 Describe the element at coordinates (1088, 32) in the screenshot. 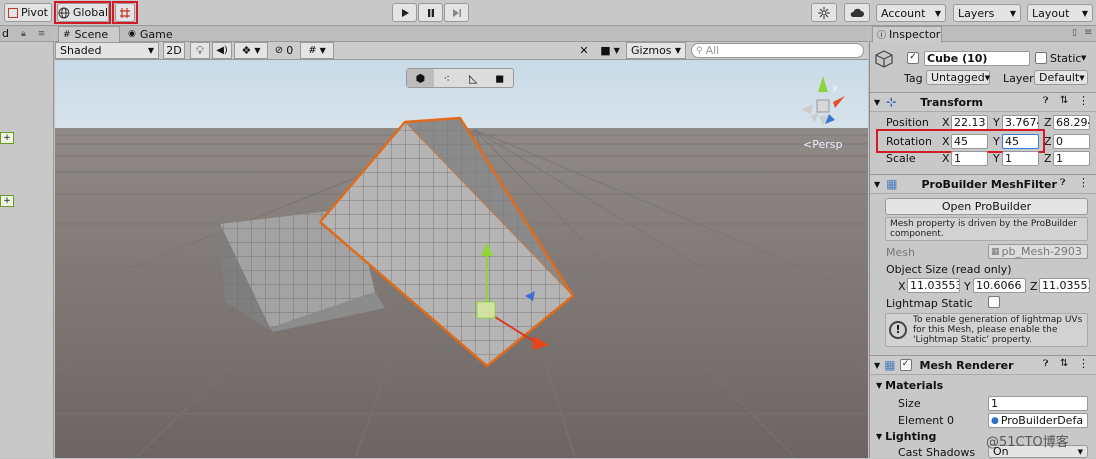

I see `menu-icon: ≡` at that location.